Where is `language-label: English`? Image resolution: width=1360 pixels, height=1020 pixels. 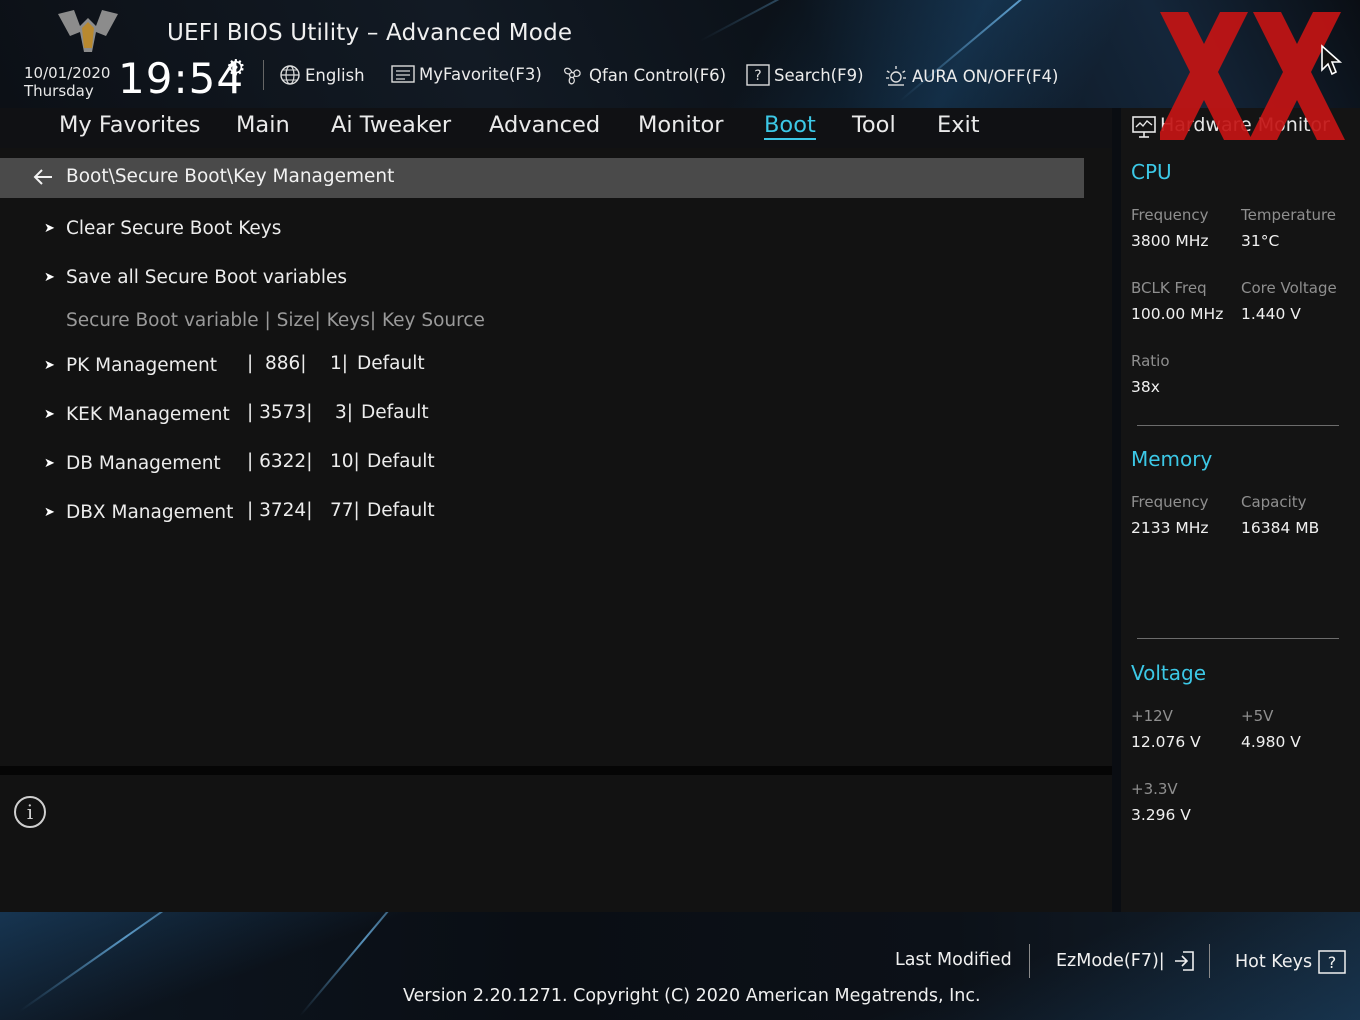 language-label: English is located at coordinates (335, 75).